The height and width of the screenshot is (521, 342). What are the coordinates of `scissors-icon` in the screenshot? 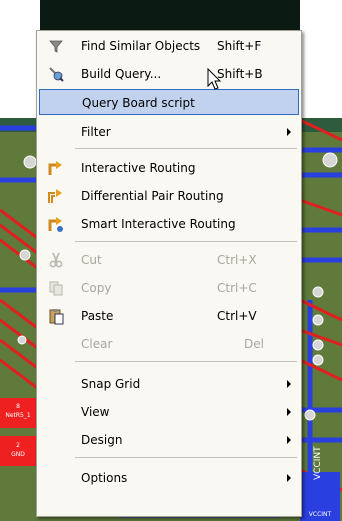 It's located at (56, 260).